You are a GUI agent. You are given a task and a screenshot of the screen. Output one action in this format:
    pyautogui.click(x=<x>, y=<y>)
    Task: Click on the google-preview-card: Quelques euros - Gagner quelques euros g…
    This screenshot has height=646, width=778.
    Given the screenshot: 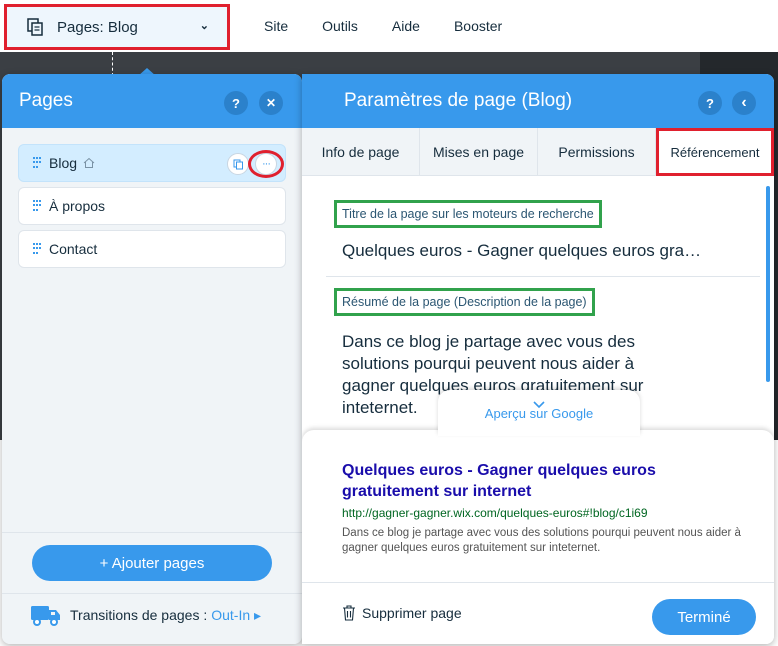 What is the action you would take?
    pyautogui.click(x=538, y=506)
    